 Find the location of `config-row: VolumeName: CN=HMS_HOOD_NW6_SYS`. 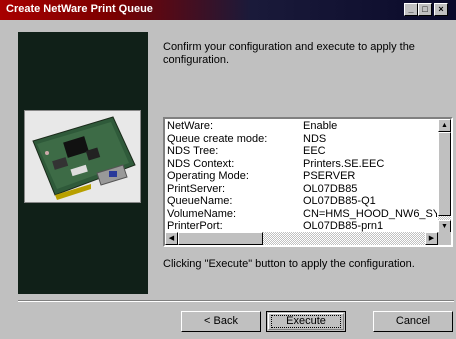

config-row: VolumeName: CN=HMS_HOOD_NW6_SYS is located at coordinates (302, 214).